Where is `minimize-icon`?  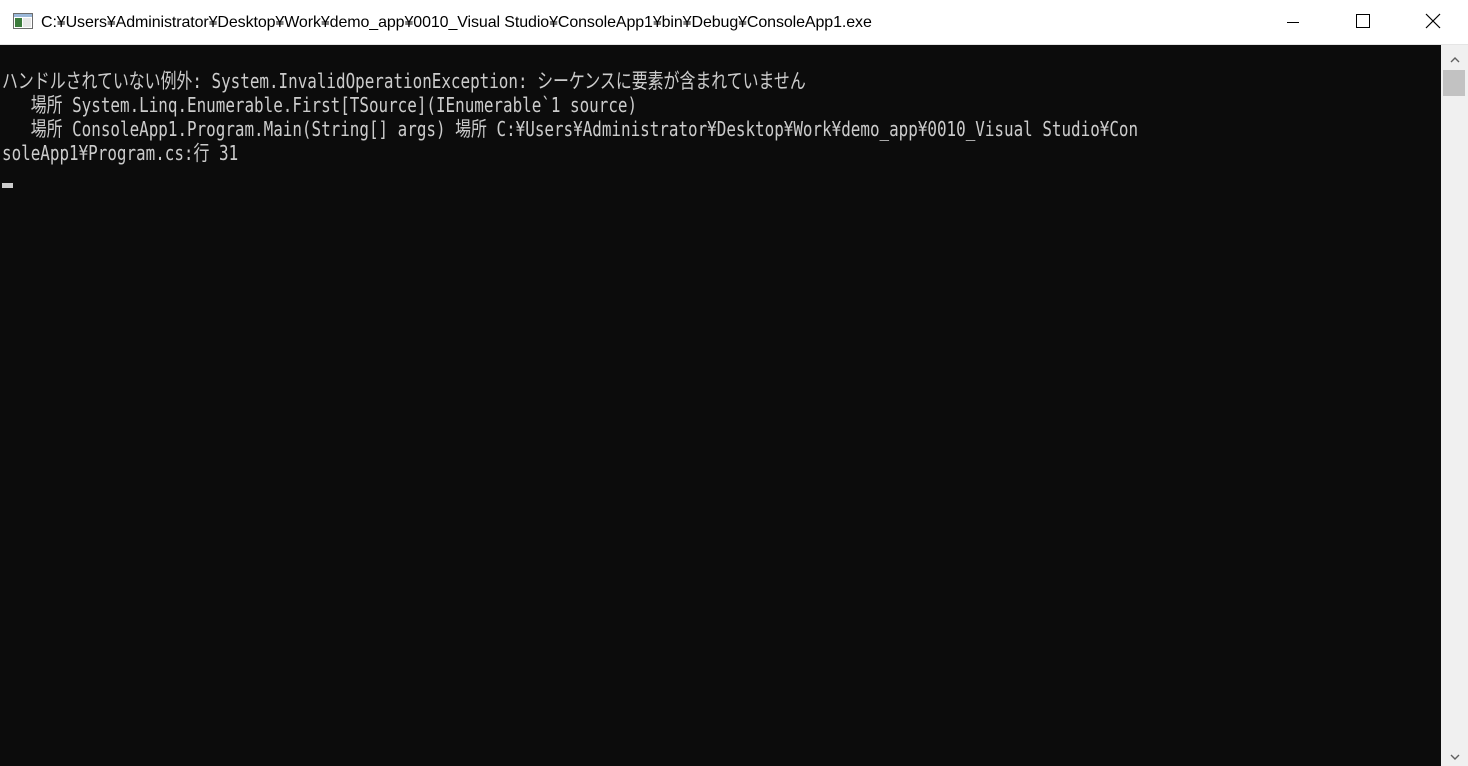 minimize-icon is located at coordinates (1293, 22).